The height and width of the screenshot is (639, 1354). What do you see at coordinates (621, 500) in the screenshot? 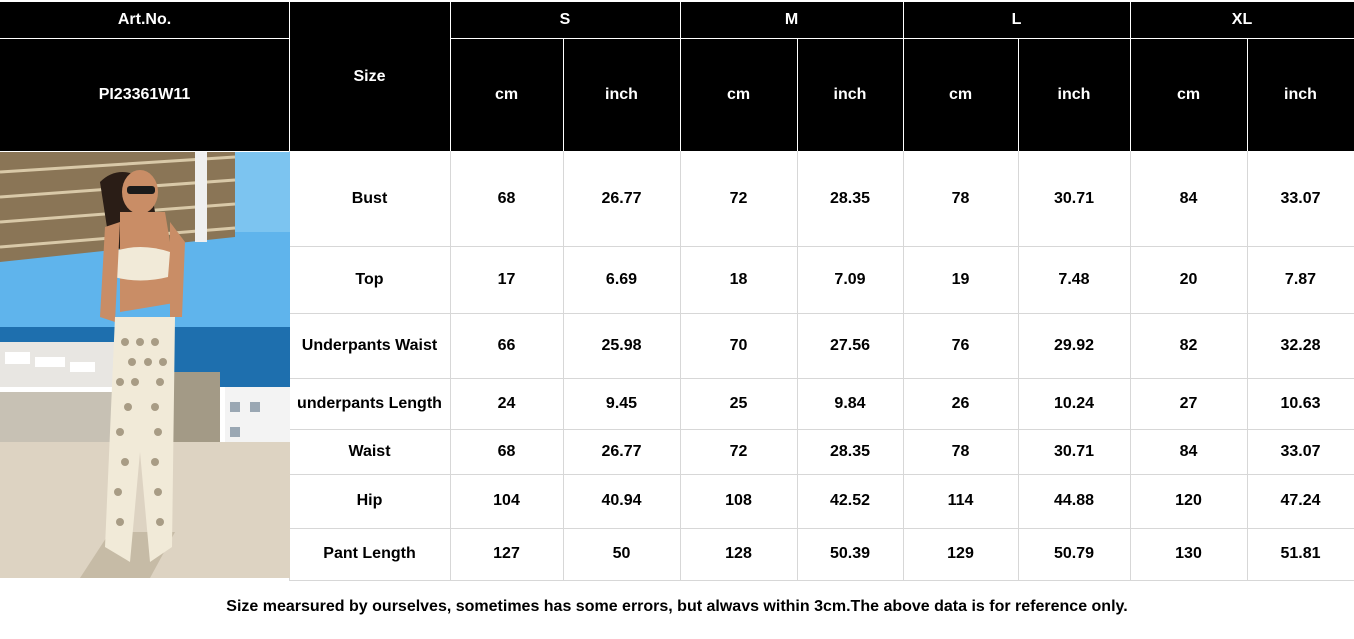
I see `table-cell: 40.94` at bounding box center [621, 500].